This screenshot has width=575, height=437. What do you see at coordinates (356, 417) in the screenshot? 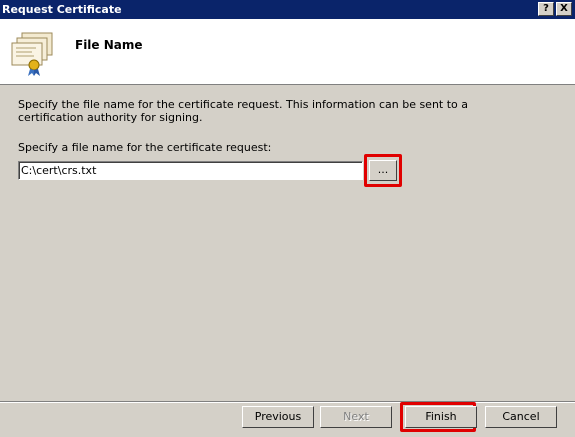
I see `next-button: Next` at bounding box center [356, 417].